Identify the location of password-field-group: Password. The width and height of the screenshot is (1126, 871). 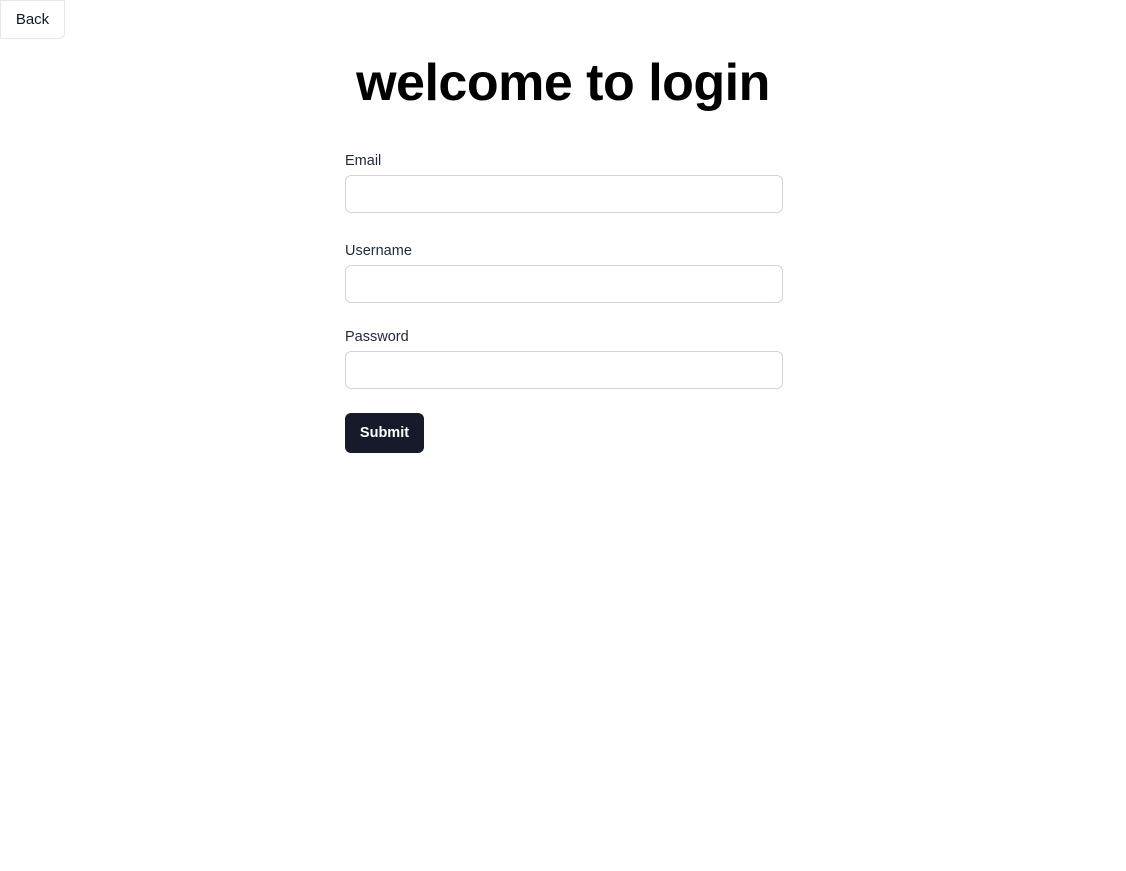
(564, 358).